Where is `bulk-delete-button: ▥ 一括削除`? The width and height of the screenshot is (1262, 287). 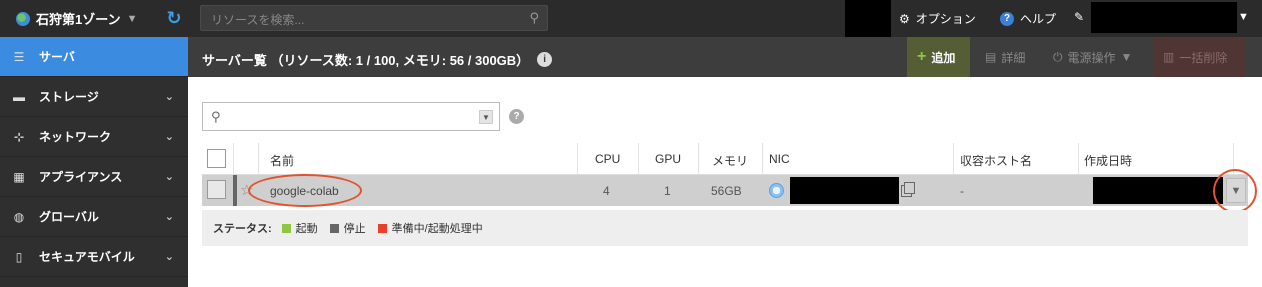
bulk-delete-button: ▥ 一括削除 is located at coordinates (1199, 57).